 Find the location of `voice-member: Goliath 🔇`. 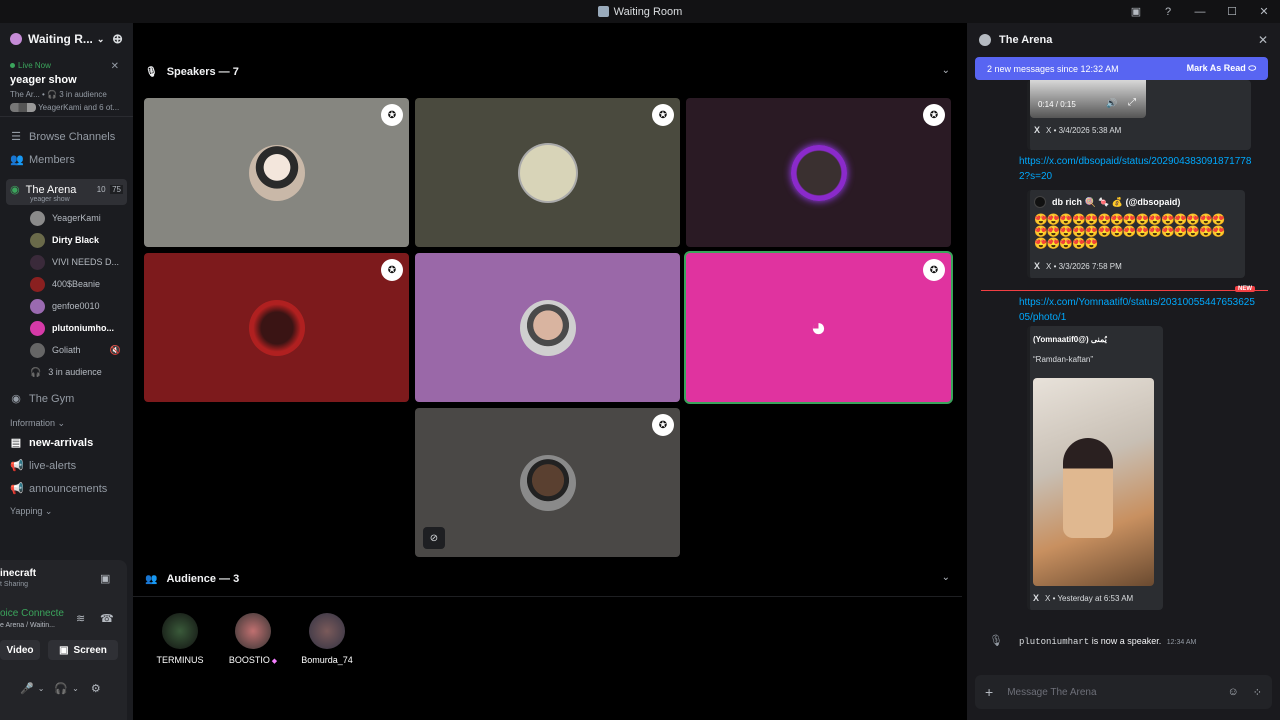

voice-member: Goliath 🔇 is located at coordinates (66, 350).